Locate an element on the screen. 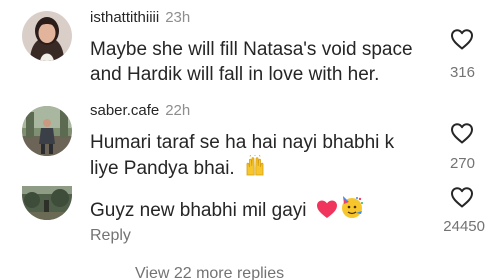 The width and height of the screenshot is (500, 280). timestamp: 23h is located at coordinates (178, 17).